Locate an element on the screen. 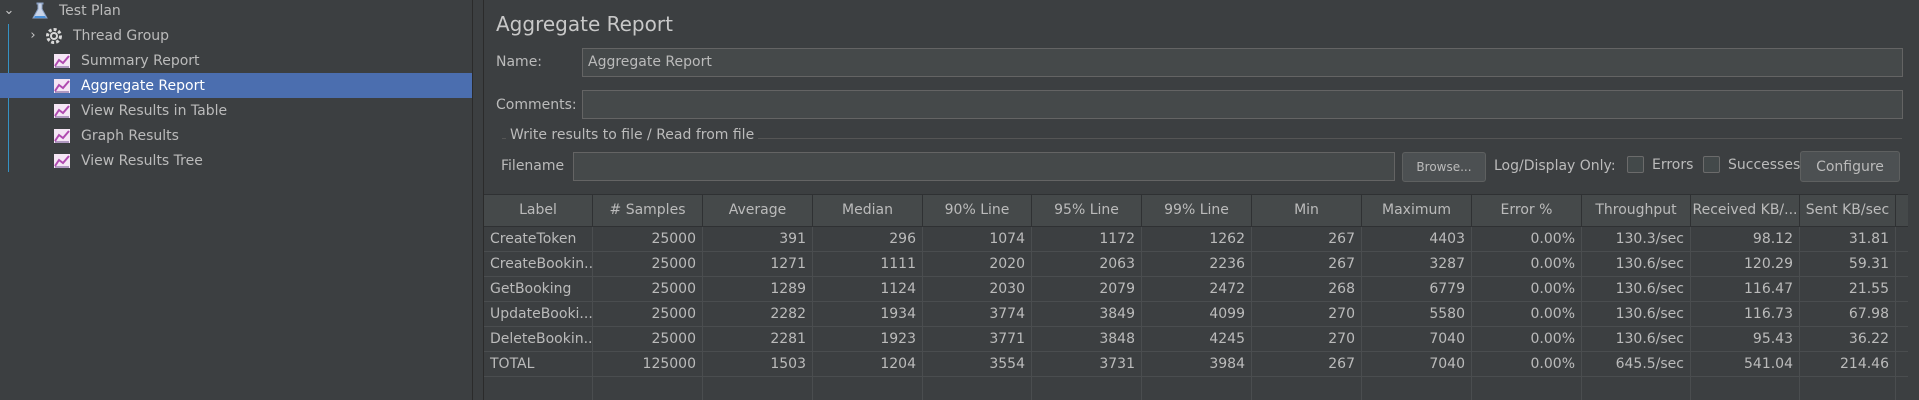  table-cell: 67.98 is located at coordinates (1848, 314).